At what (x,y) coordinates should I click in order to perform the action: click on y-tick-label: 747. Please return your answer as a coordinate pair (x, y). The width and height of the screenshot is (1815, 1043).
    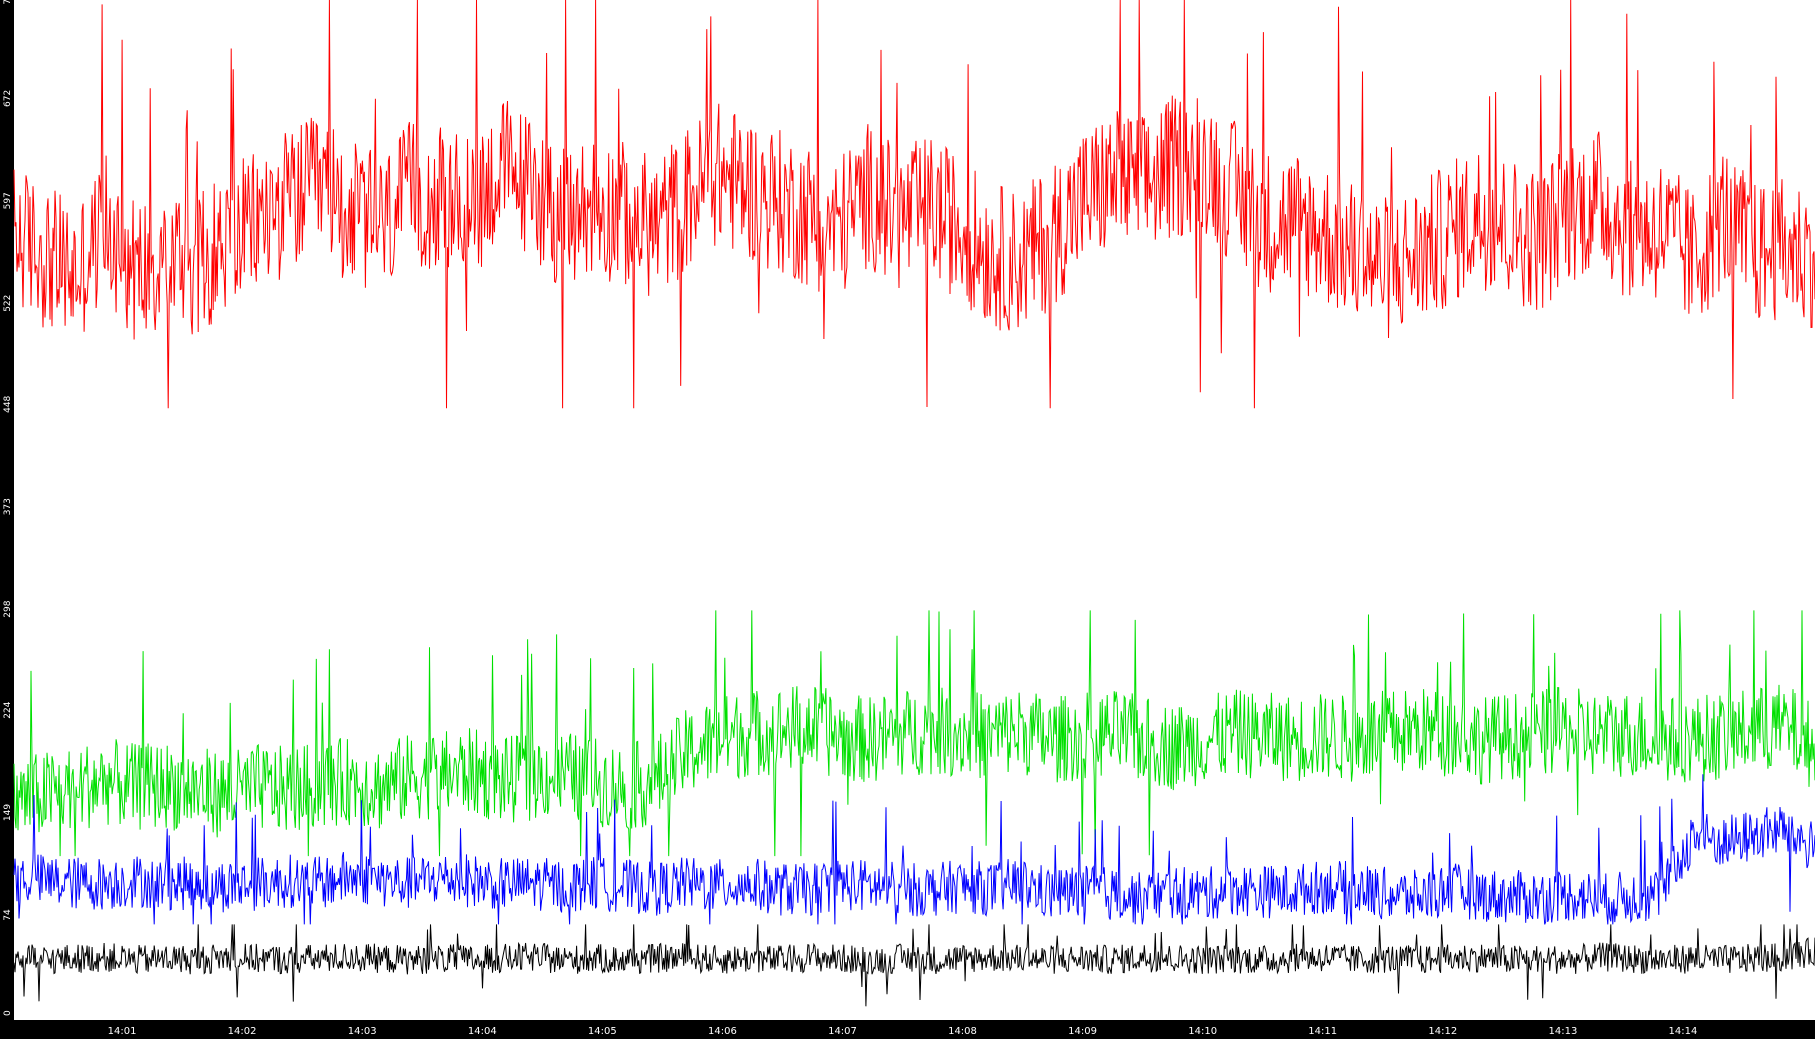
    Looking at the image, I should click on (8, 2).